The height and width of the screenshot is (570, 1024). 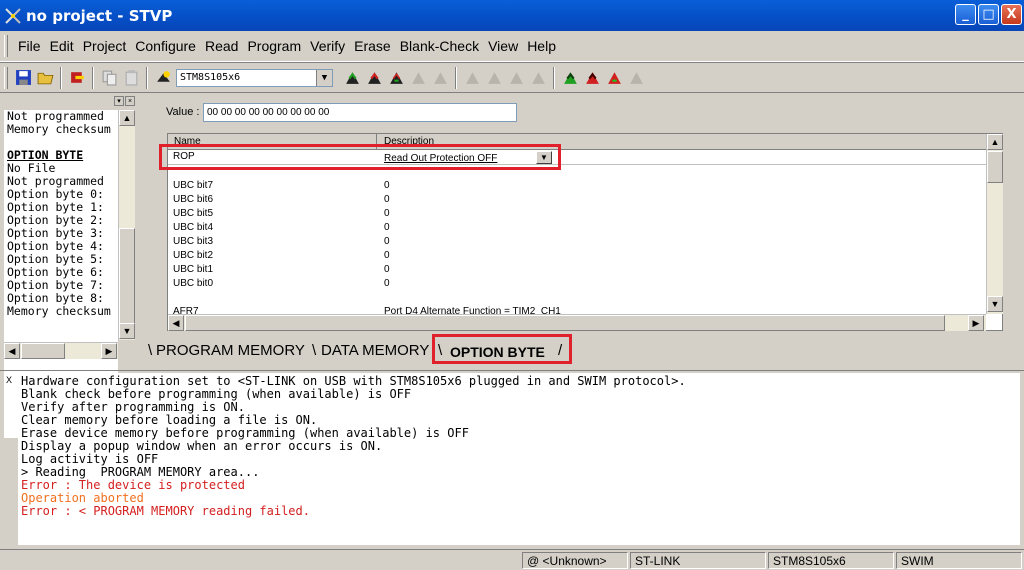 What do you see at coordinates (6, 77) in the screenshot?
I see `toolbar-grip` at bounding box center [6, 77].